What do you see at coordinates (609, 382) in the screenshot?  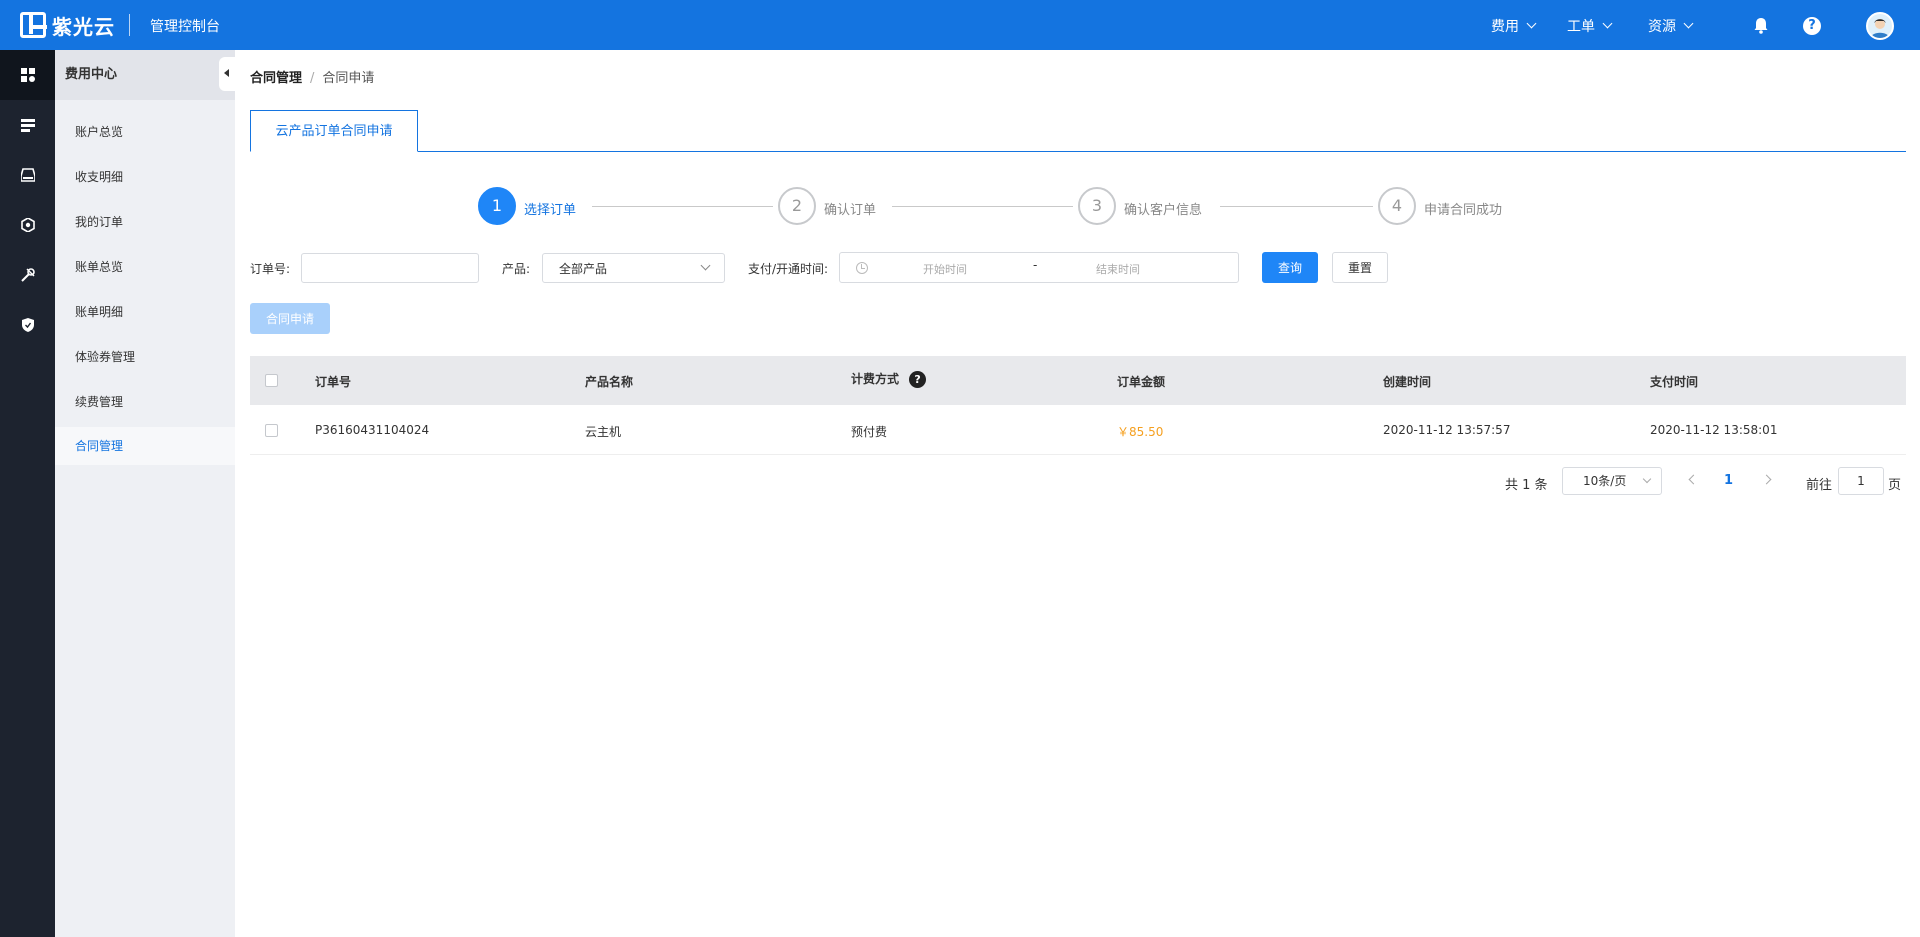 I see `col-product-name: 产品名称` at bounding box center [609, 382].